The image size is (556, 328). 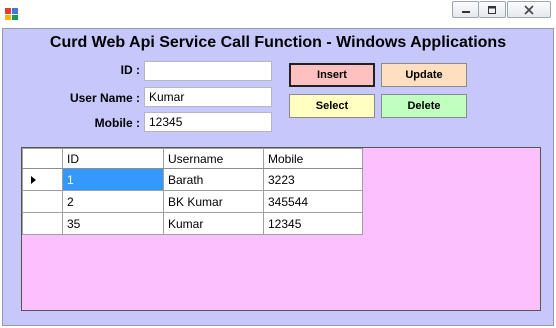 I want to click on app-icon, so click(x=11, y=14).